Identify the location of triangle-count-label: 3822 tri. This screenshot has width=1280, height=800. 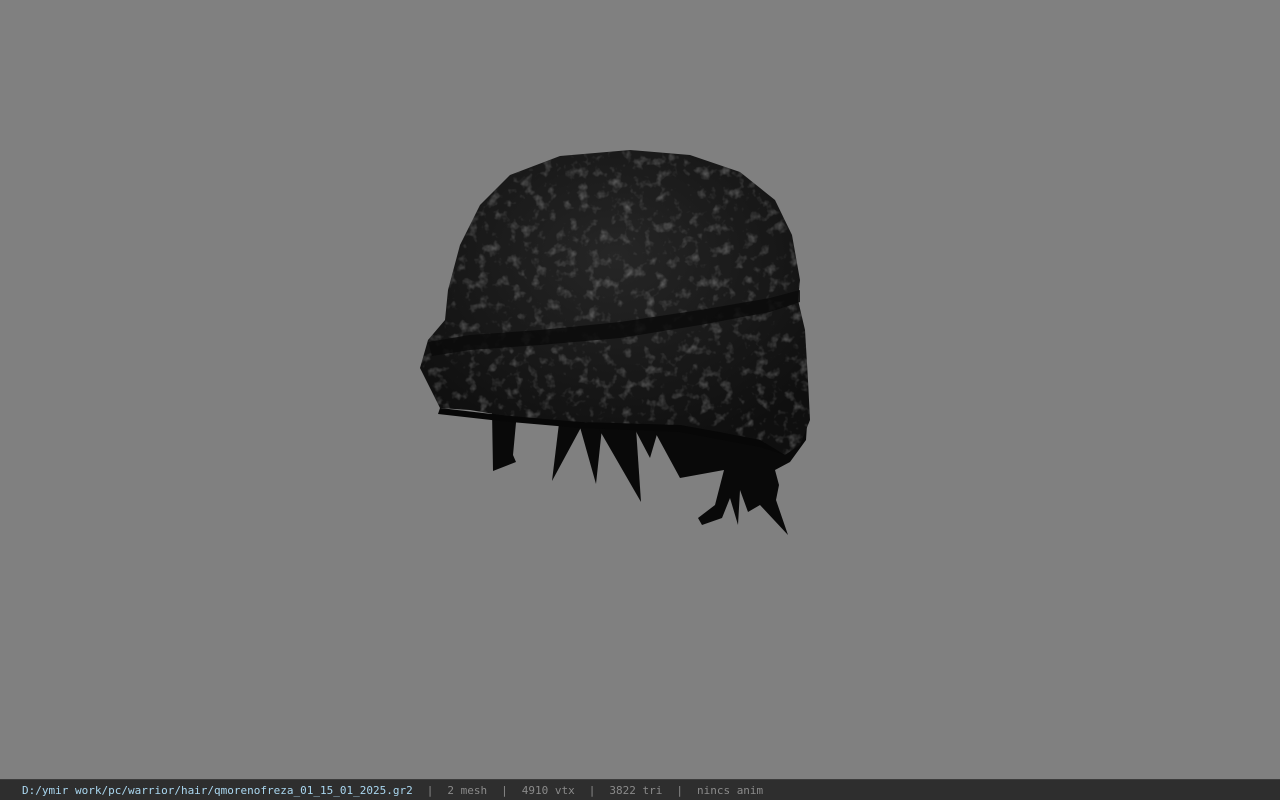
(636, 790).